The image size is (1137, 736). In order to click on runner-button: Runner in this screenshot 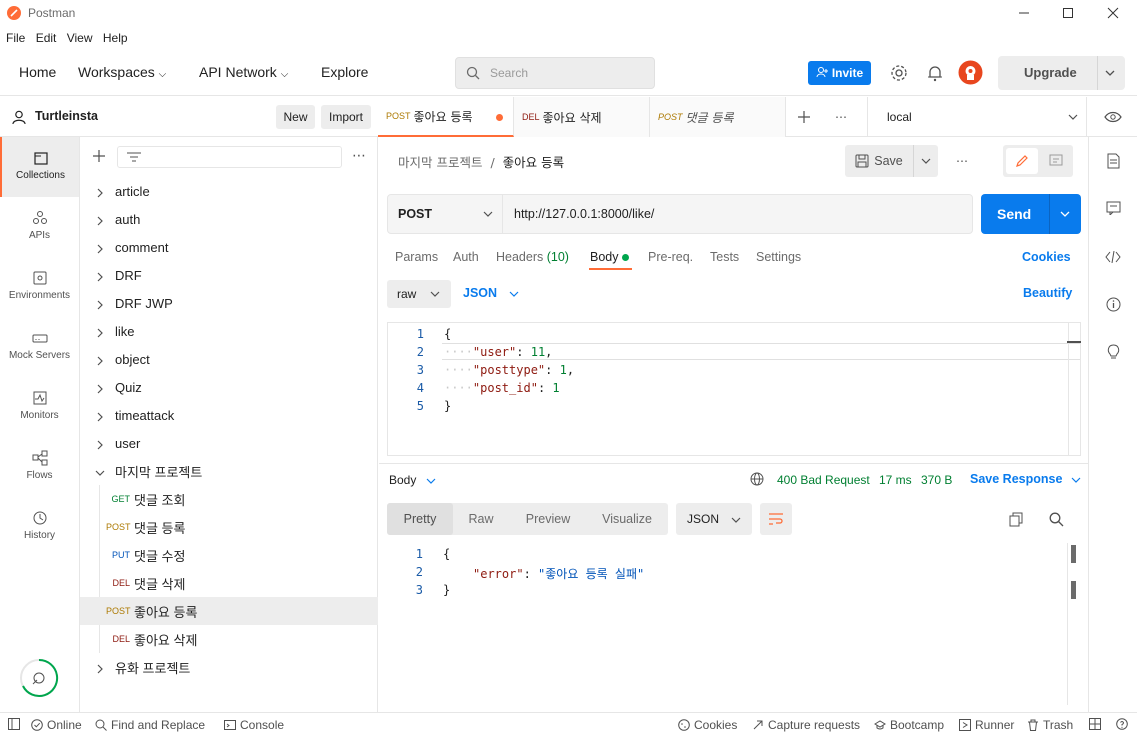, I will do `click(986, 725)`.